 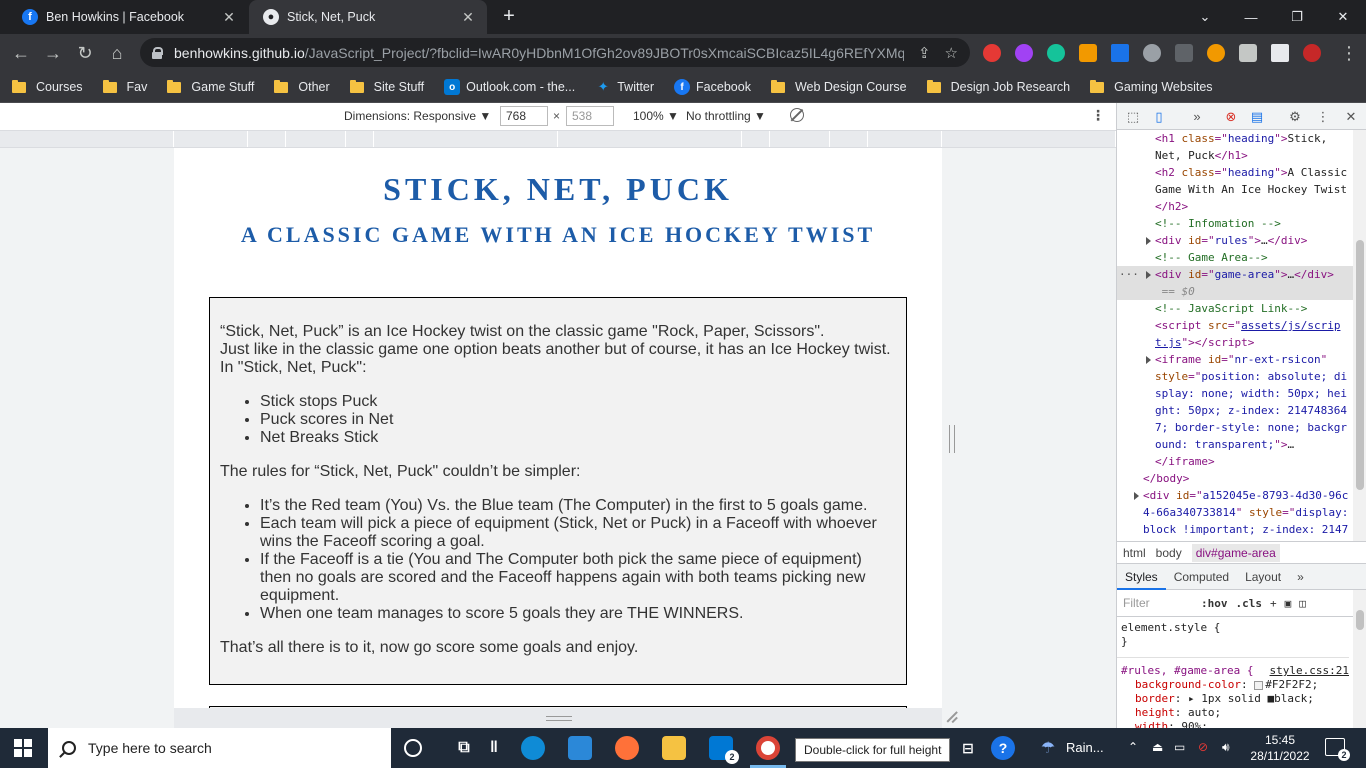 I want to click on extension-block-icon, so click(x=1024, y=53).